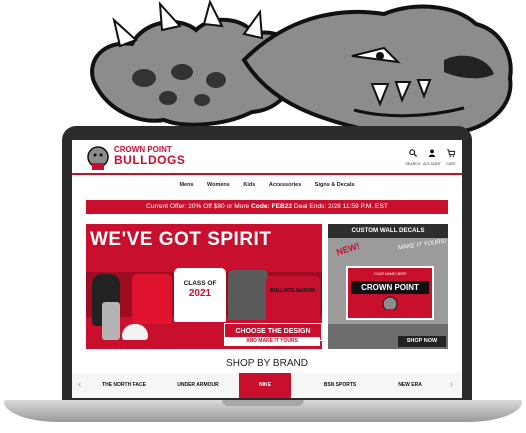  I want to click on nav-item-accessories: Accessories, so click(285, 185).